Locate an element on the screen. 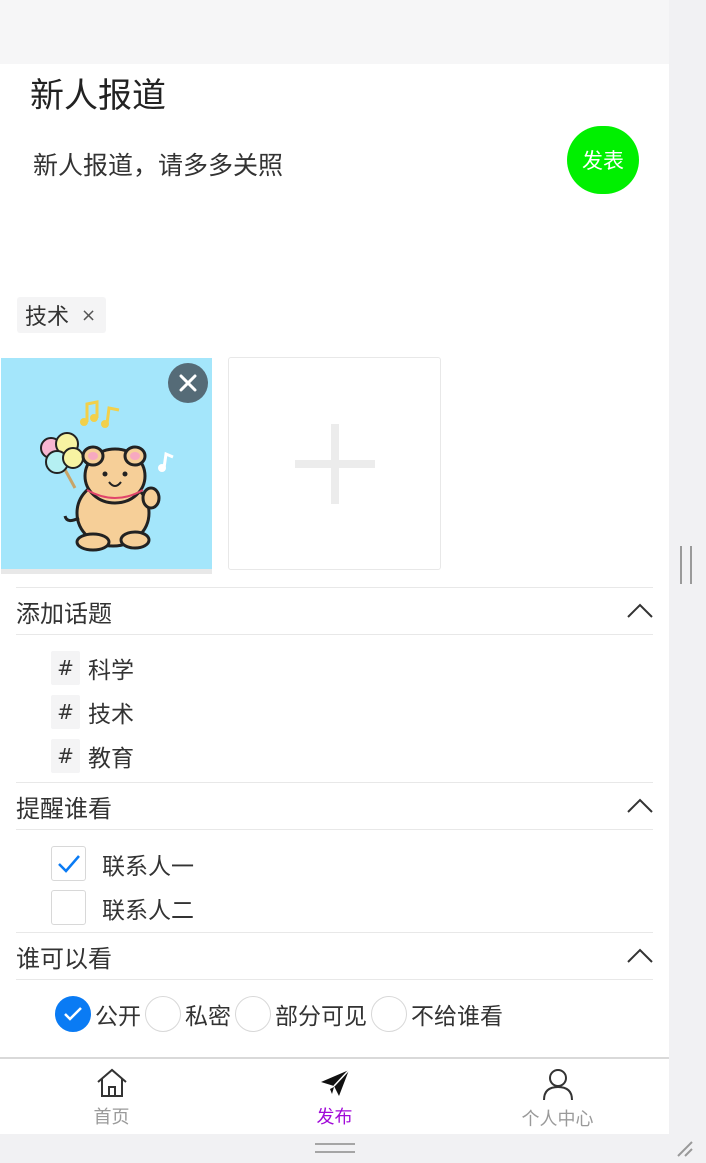  uploaded-image is located at coordinates (106, 466).